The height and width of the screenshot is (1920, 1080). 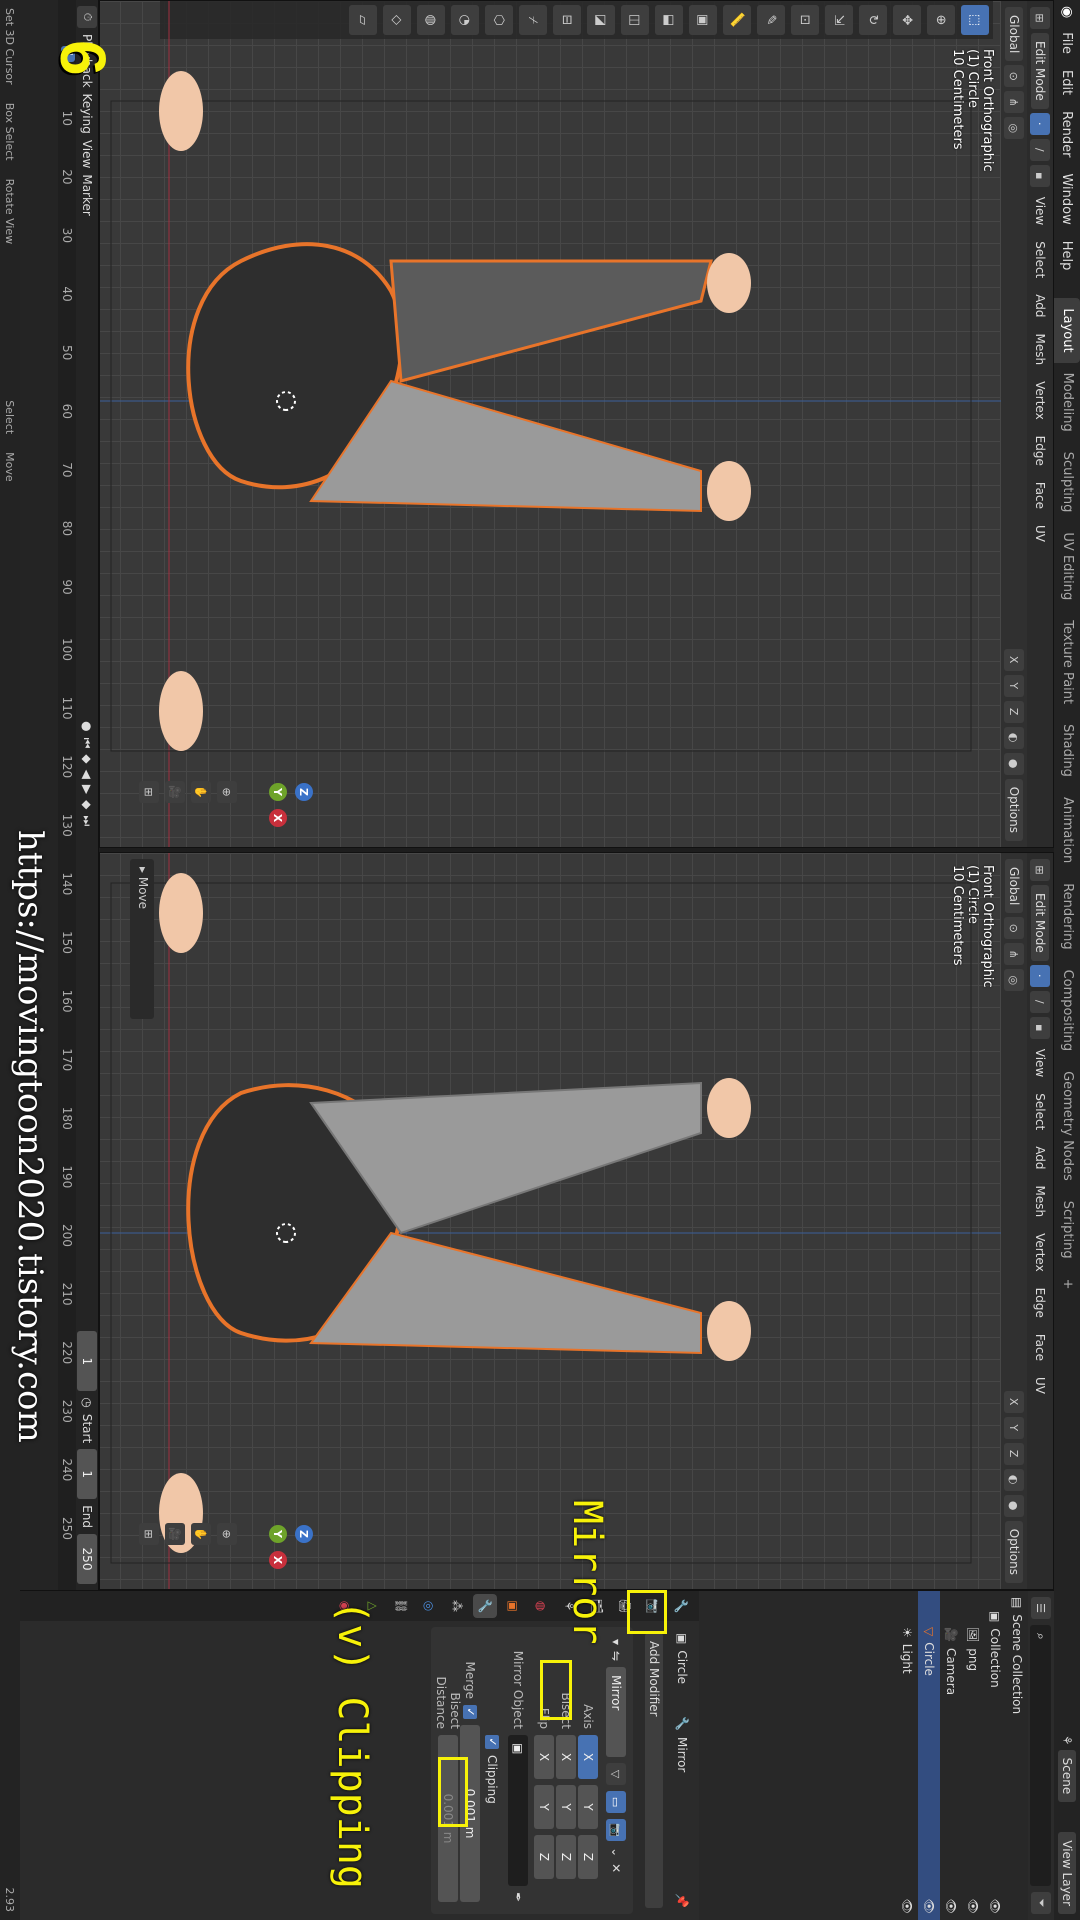 What do you see at coordinates (518, 1897) in the screenshot?
I see `eyedropper-icon: ✒` at bounding box center [518, 1897].